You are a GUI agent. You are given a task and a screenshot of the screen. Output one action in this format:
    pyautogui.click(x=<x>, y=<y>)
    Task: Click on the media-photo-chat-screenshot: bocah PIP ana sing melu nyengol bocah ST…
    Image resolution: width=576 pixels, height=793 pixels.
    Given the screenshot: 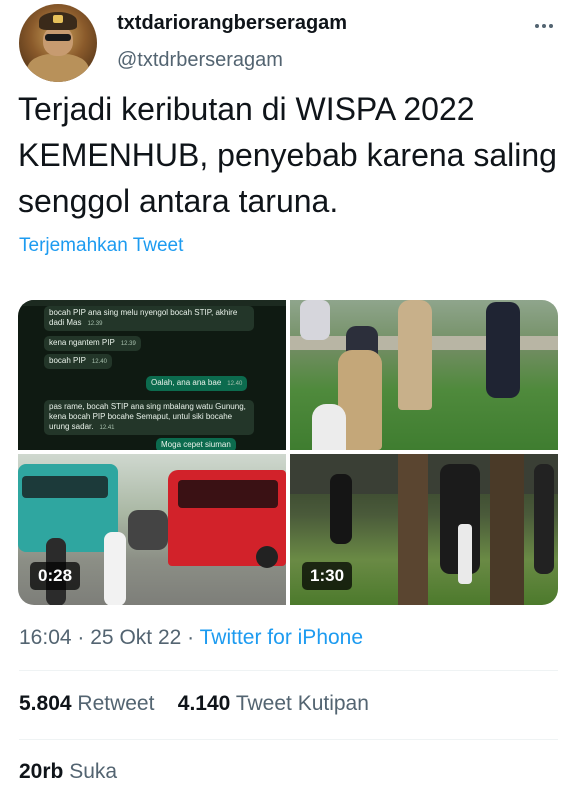 What is the action you would take?
    pyautogui.click(x=152, y=375)
    